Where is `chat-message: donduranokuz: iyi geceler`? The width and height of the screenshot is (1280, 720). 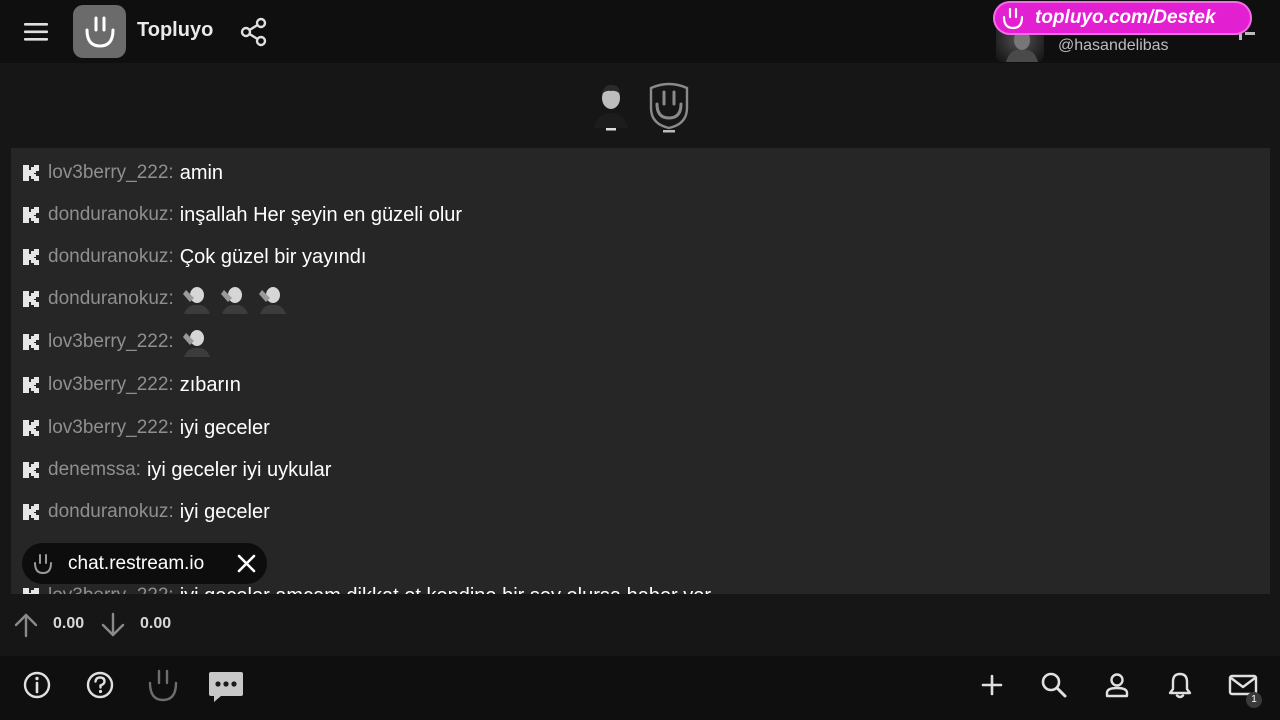 chat-message: donduranokuz: iyi geceler is located at coordinates (145, 512).